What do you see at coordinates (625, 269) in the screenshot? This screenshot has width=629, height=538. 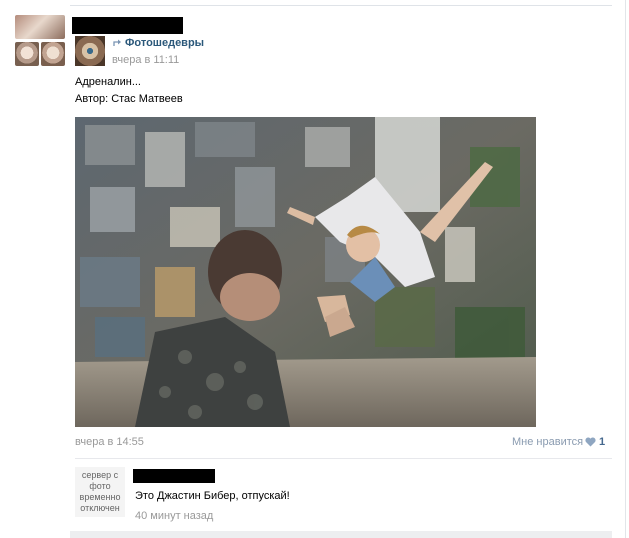 I see `right-border` at bounding box center [625, 269].